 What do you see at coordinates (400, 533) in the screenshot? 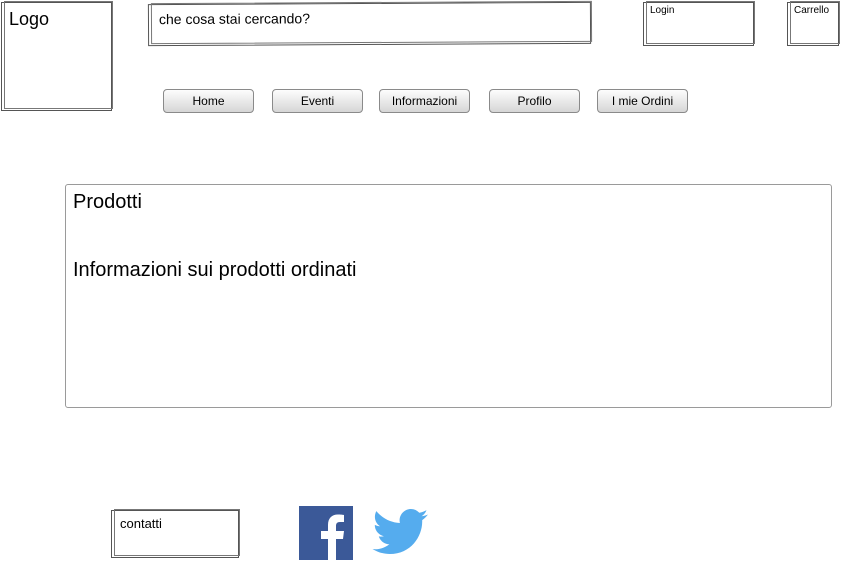
I see `twitter-icon` at bounding box center [400, 533].